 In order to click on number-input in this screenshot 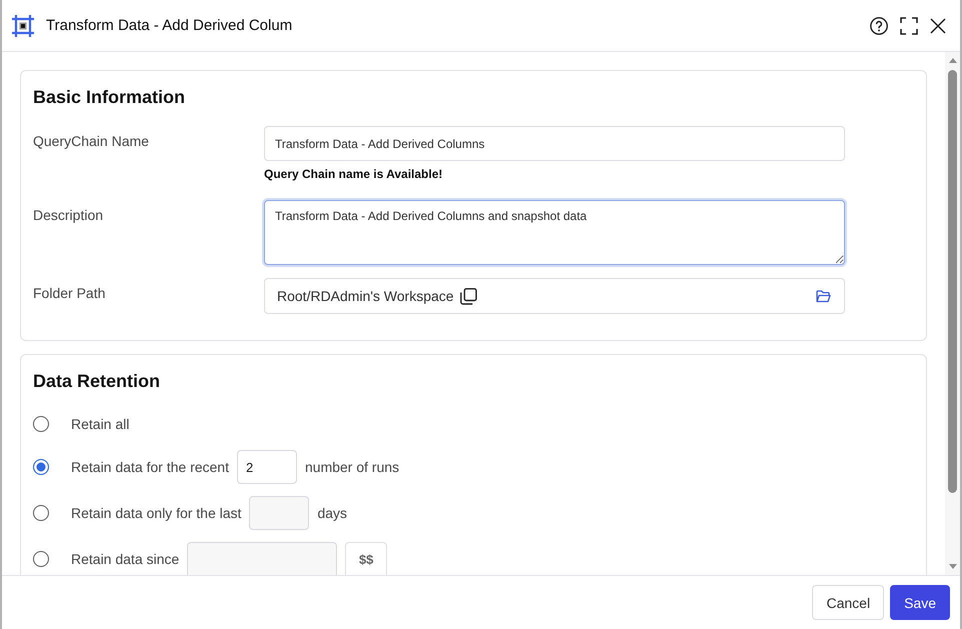, I will do `click(279, 513)`.